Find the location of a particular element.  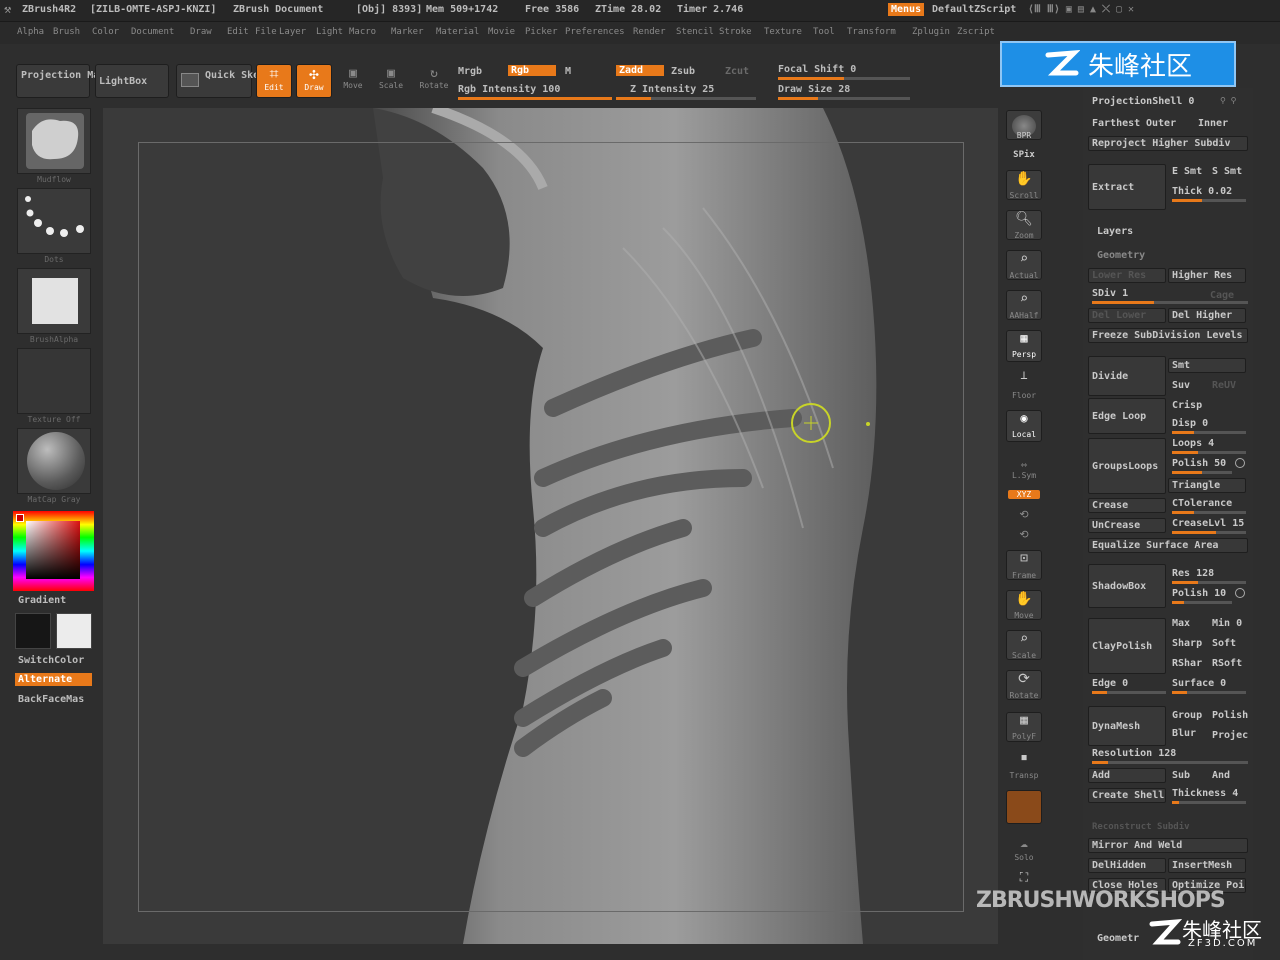

color-picker is located at coordinates (53, 551).